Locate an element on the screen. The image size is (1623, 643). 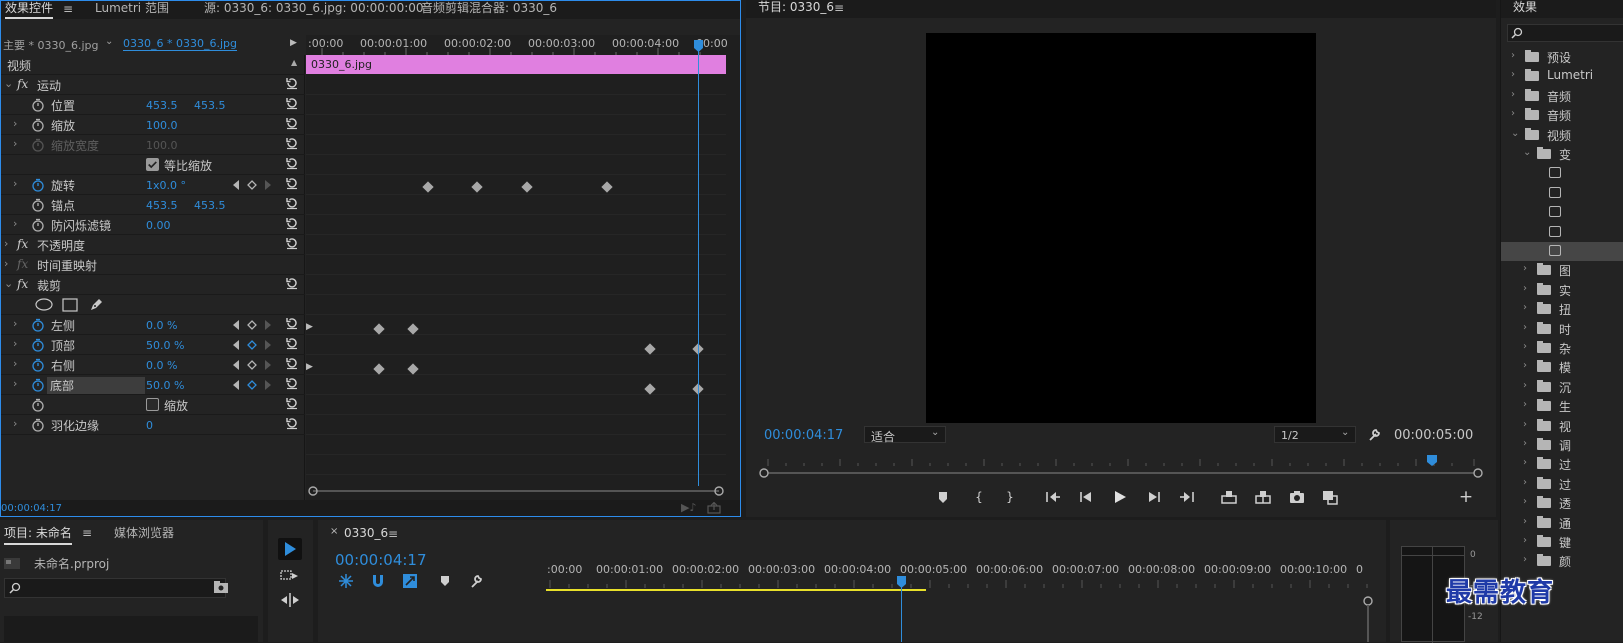
audio-only-icon: ▶♪ is located at coordinates (688, 507).